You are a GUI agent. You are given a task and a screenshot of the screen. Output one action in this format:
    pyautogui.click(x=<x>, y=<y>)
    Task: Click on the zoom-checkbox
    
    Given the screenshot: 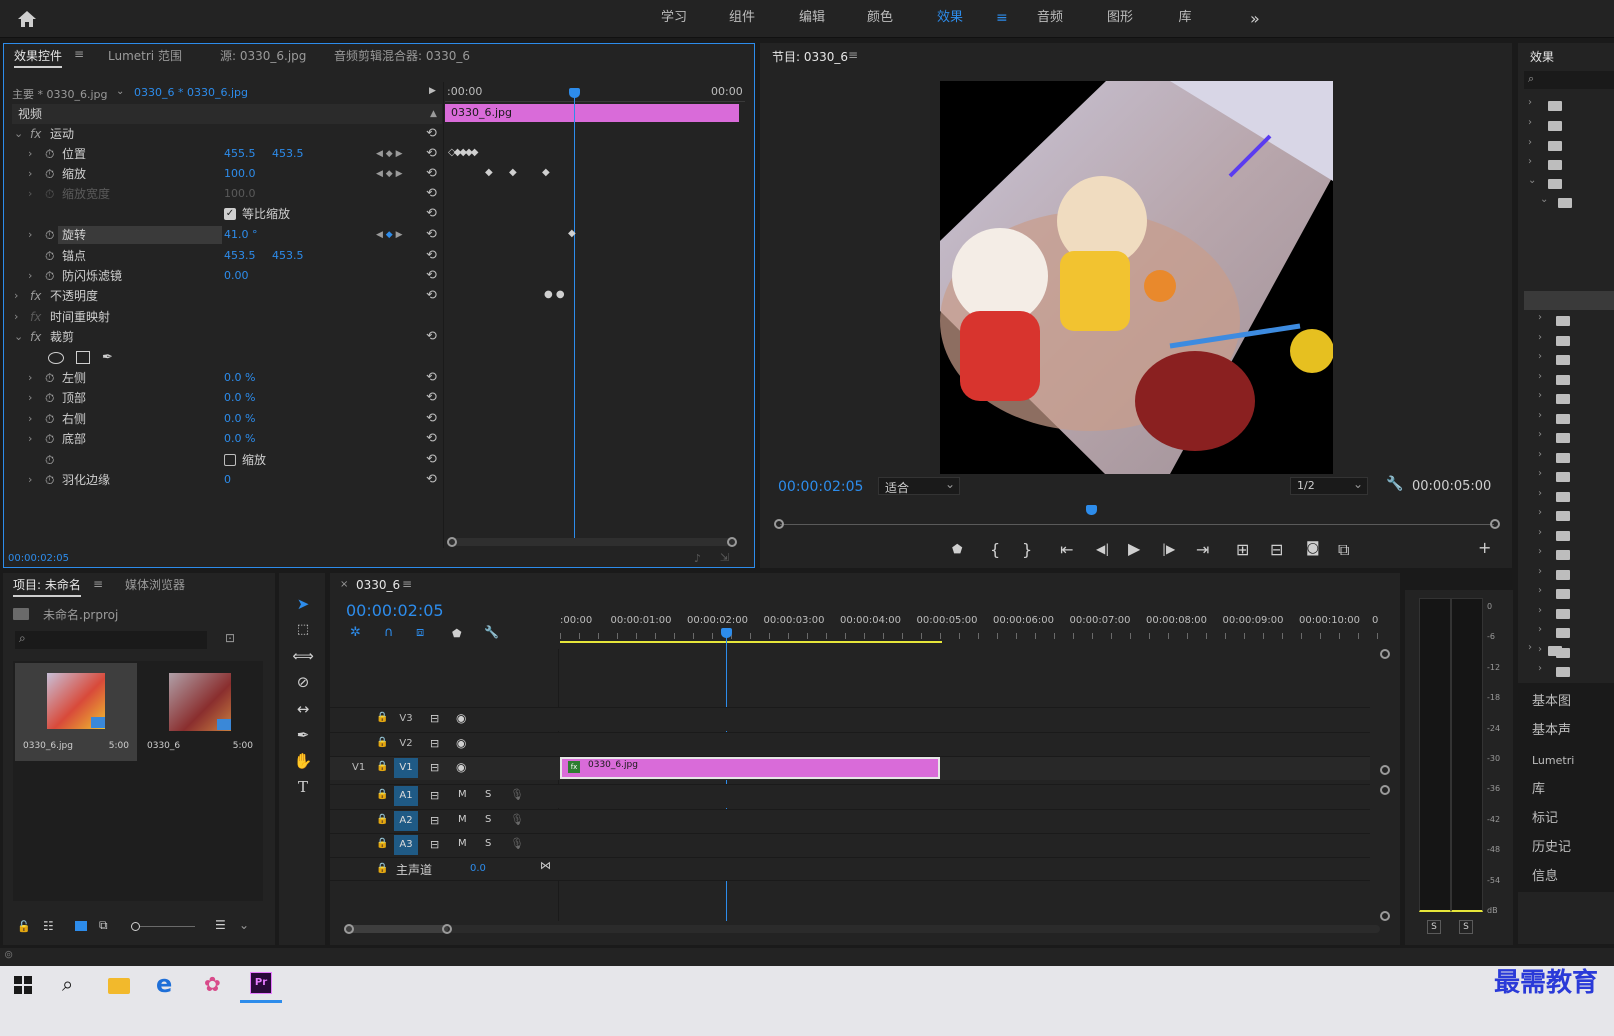 What is the action you would take?
    pyautogui.click(x=230, y=460)
    